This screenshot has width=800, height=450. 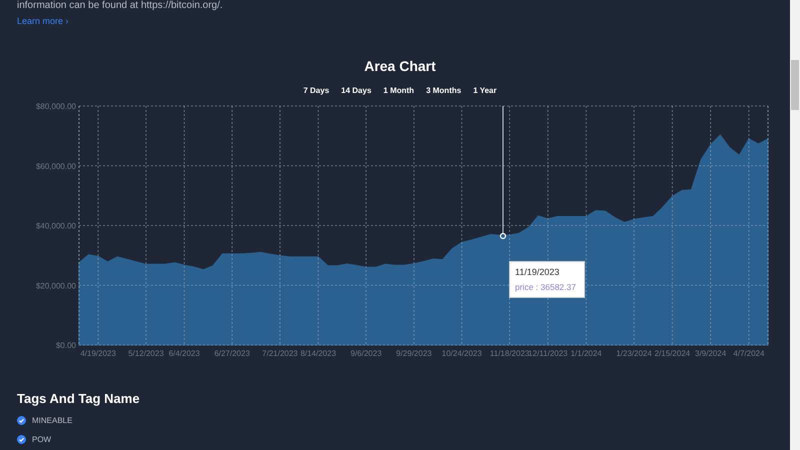 I want to click on tag-label: POW, so click(x=42, y=439).